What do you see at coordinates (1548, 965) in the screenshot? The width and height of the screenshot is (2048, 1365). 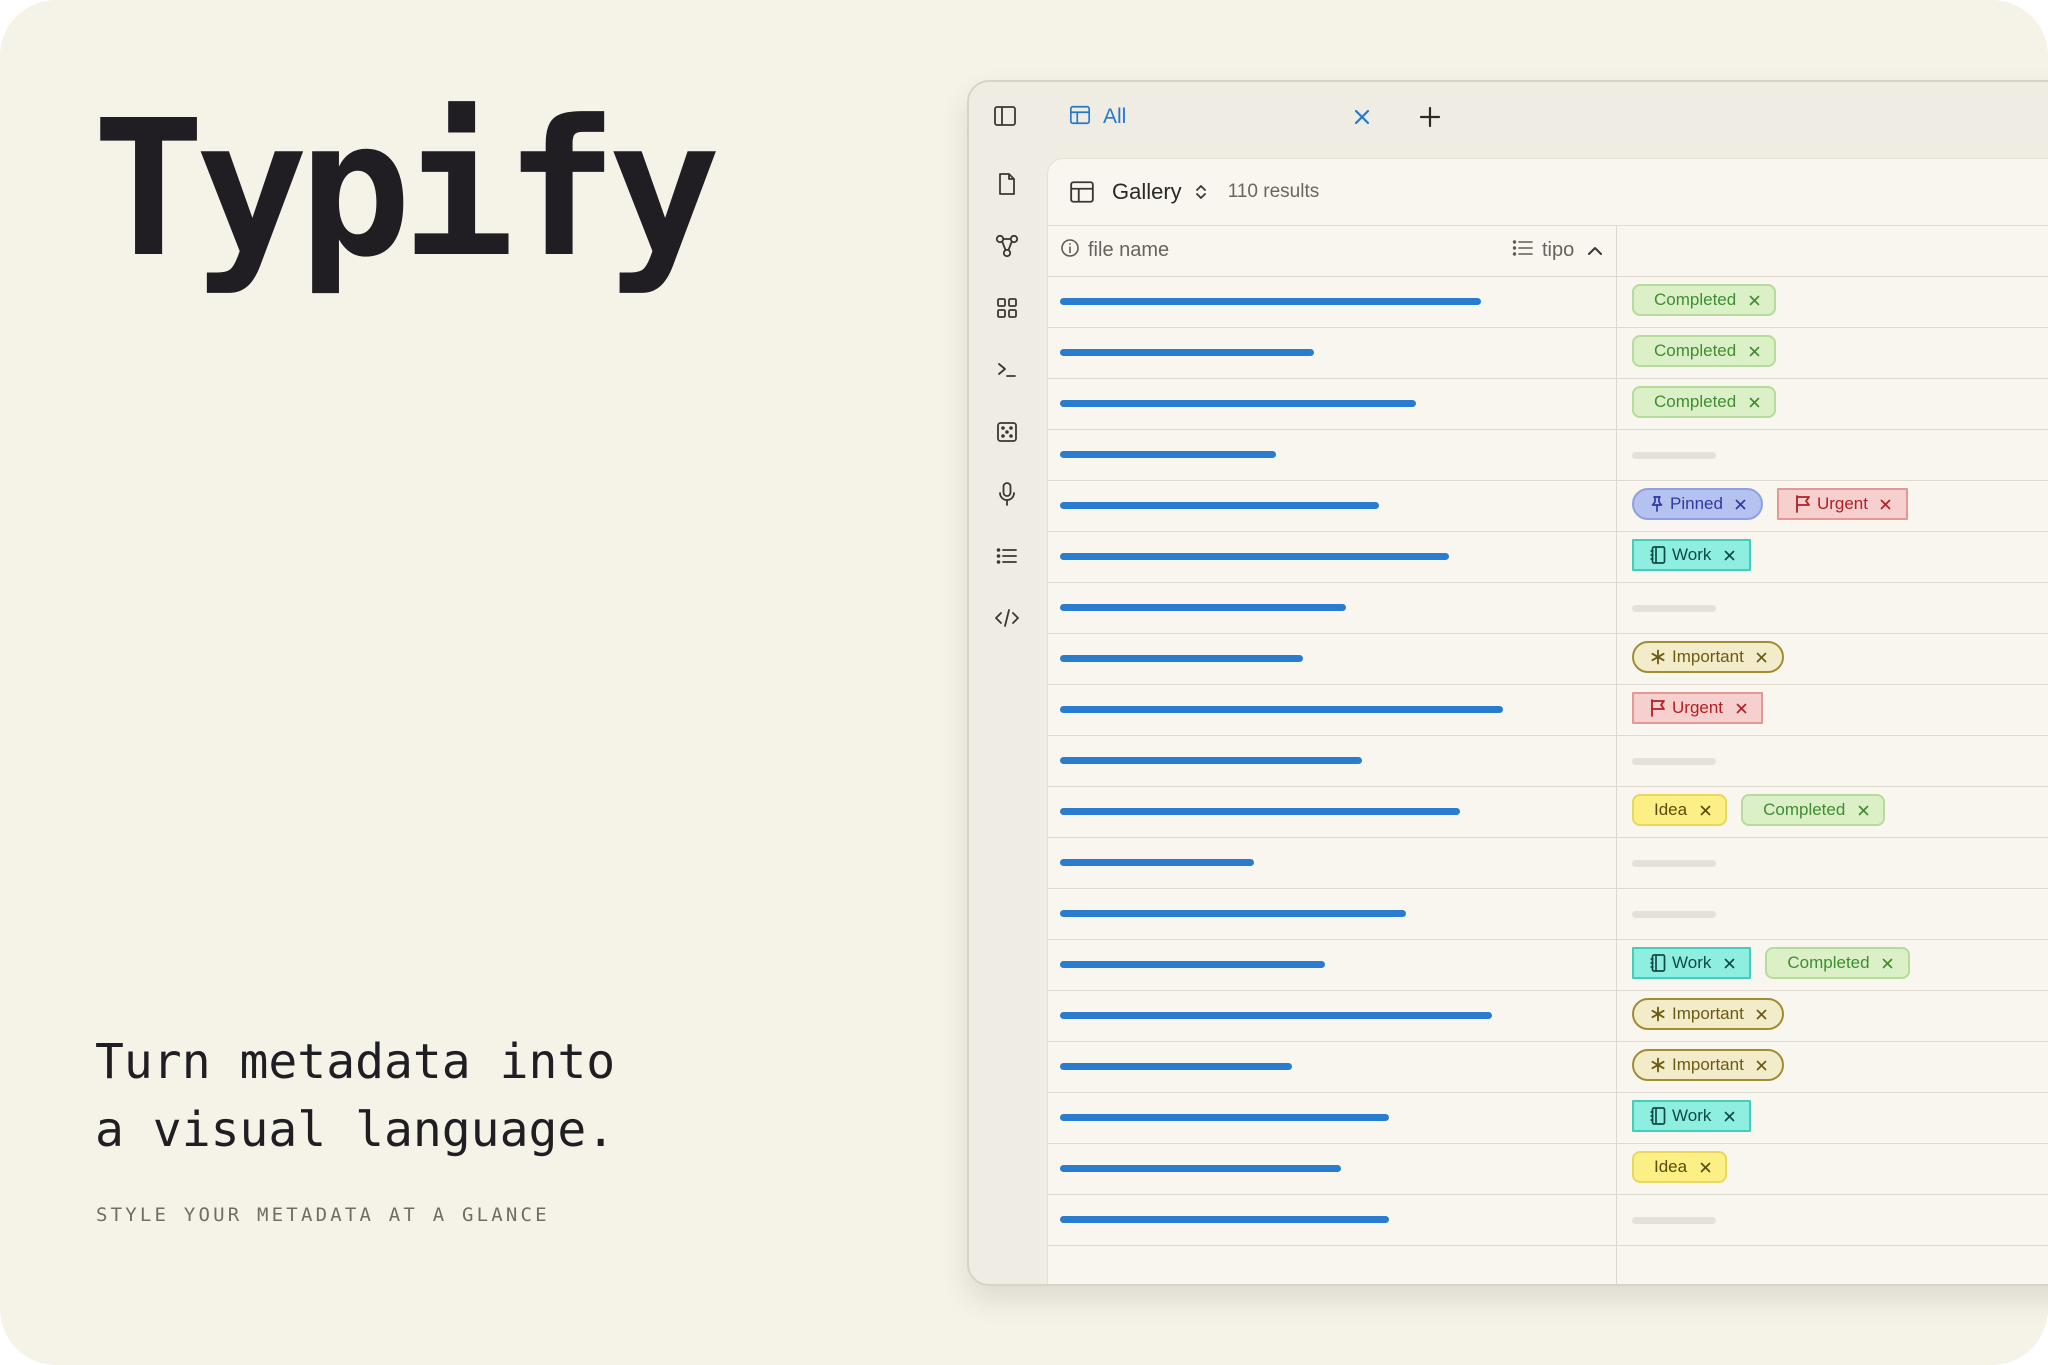 I see `table-row: Work Completed` at bounding box center [1548, 965].